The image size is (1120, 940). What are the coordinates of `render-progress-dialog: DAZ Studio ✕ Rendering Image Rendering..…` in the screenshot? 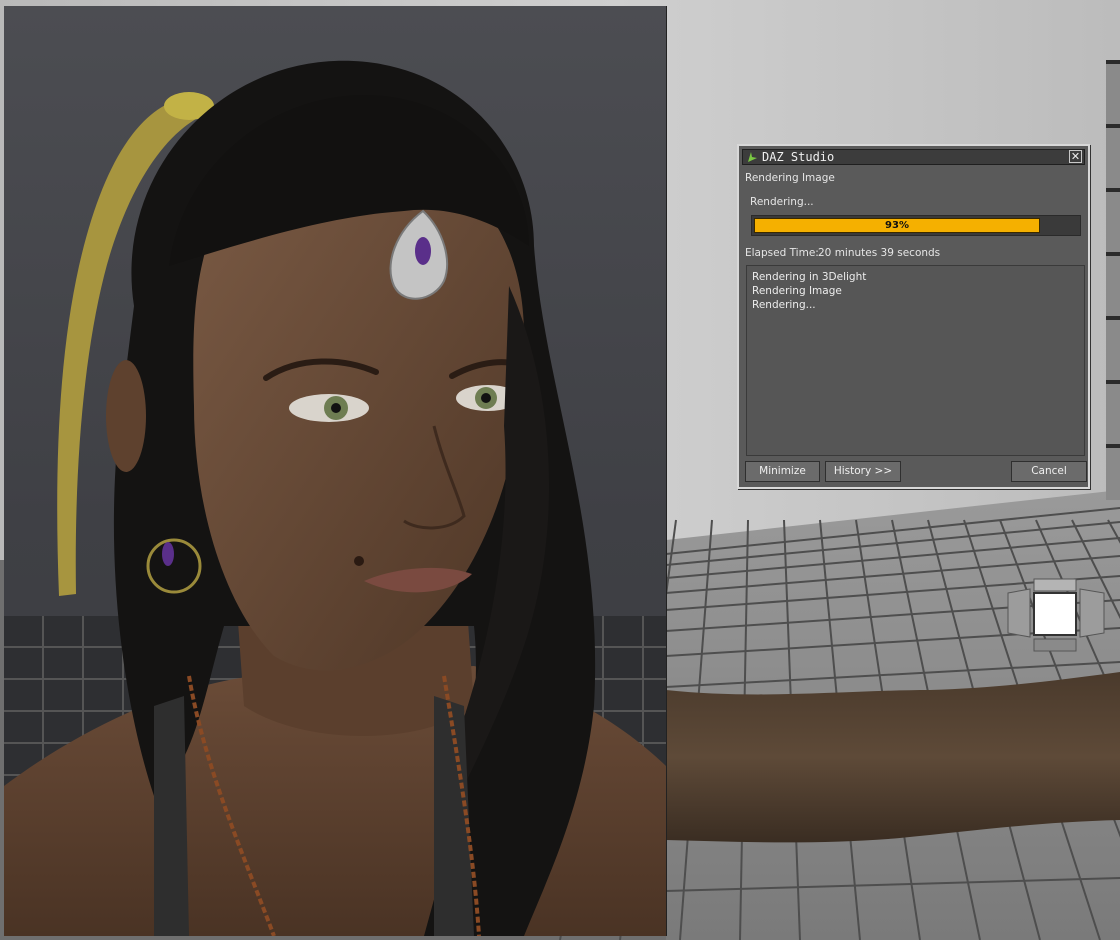 It's located at (913, 316).